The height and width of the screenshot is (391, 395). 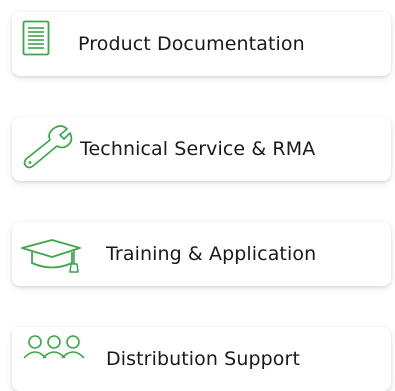 I want to click on document-icon, so click(x=36, y=38).